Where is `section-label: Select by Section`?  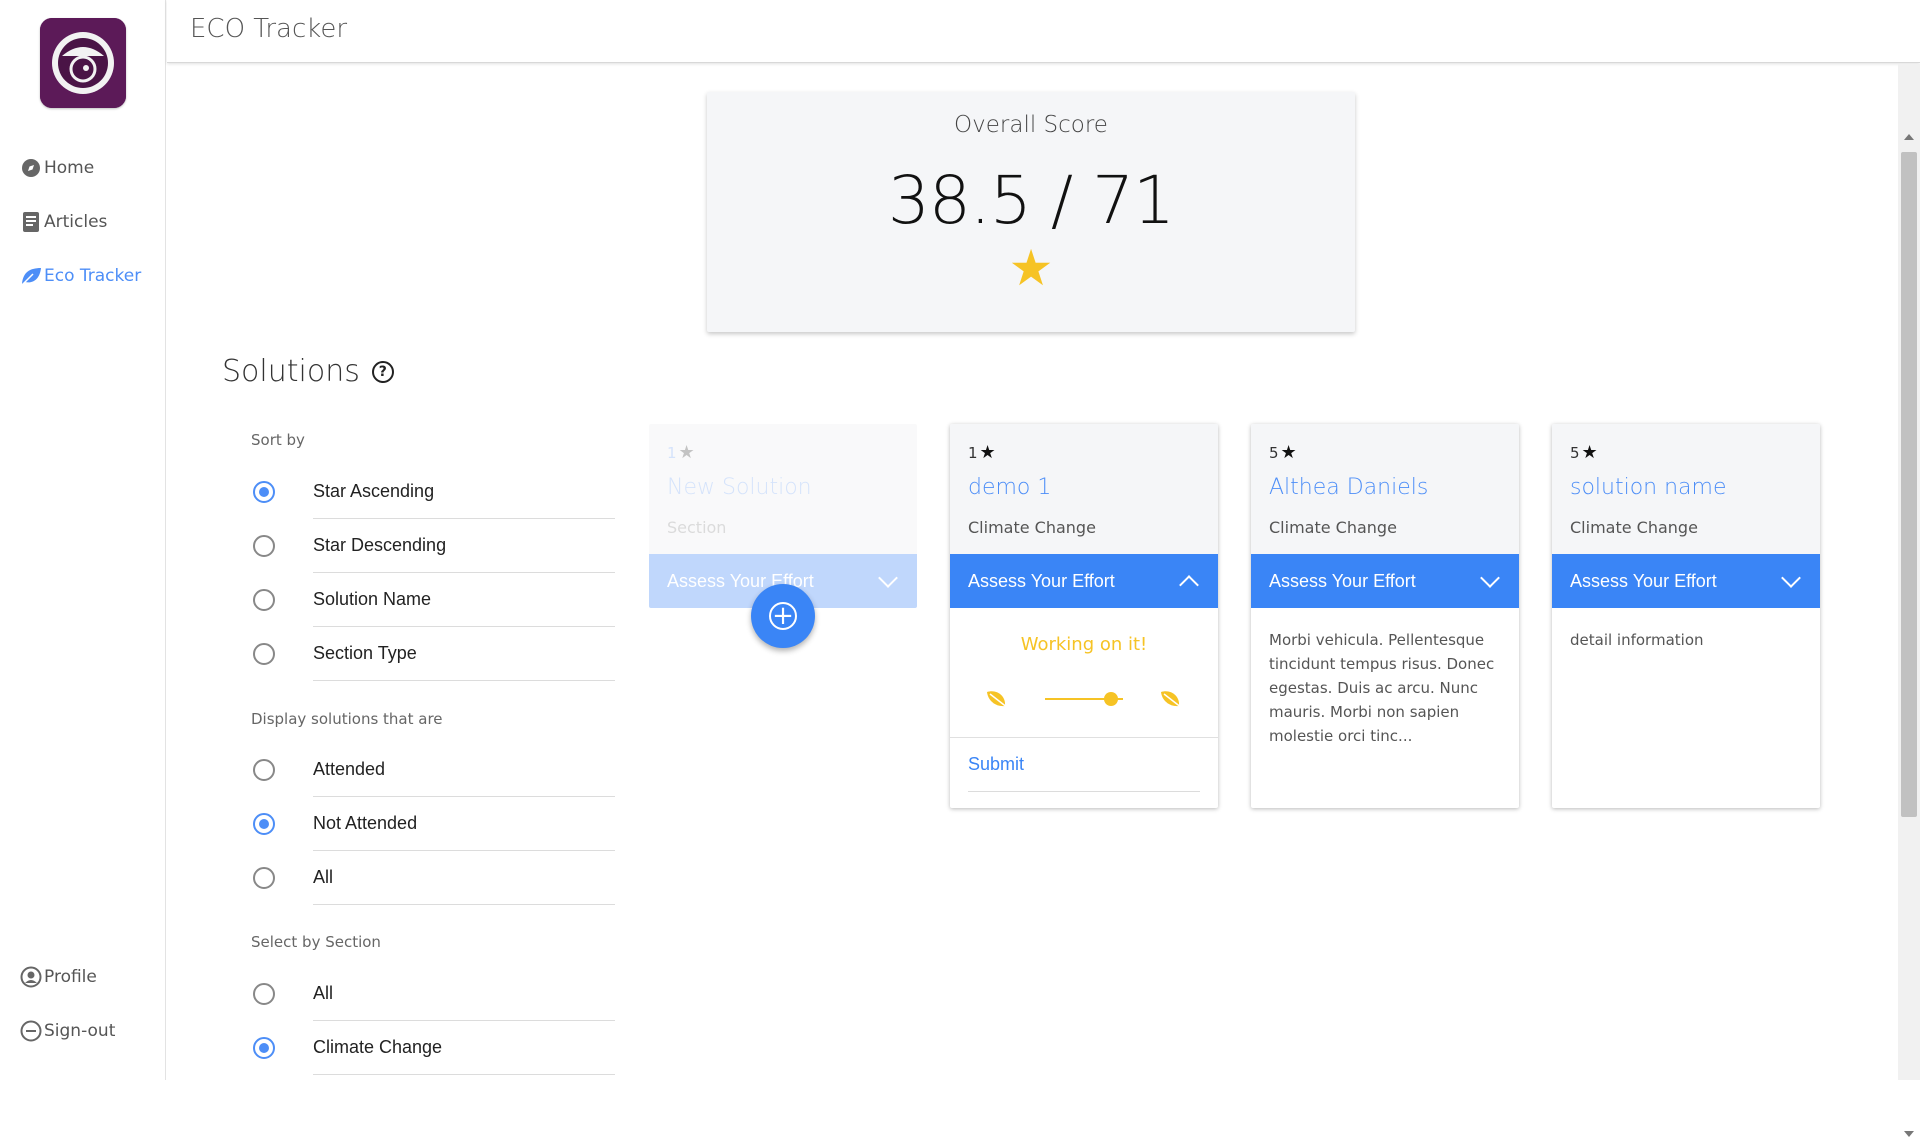
section-label: Select by Section is located at coordinates (316, 942).